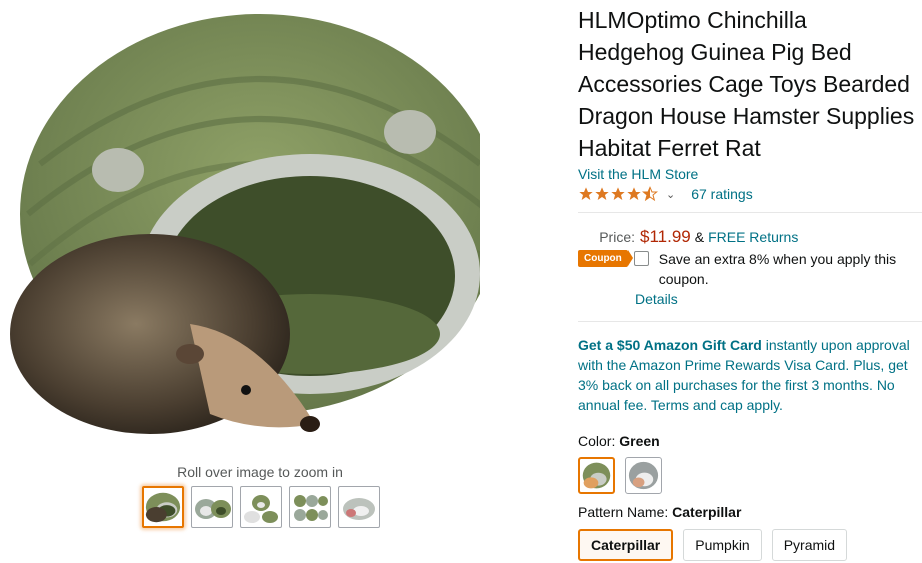 This screenshot has height=563, width=922. What do you see at coordinates (665, 236) in the screenshot?
I see `price-value: $11.99` at bounding box center [665, 236].